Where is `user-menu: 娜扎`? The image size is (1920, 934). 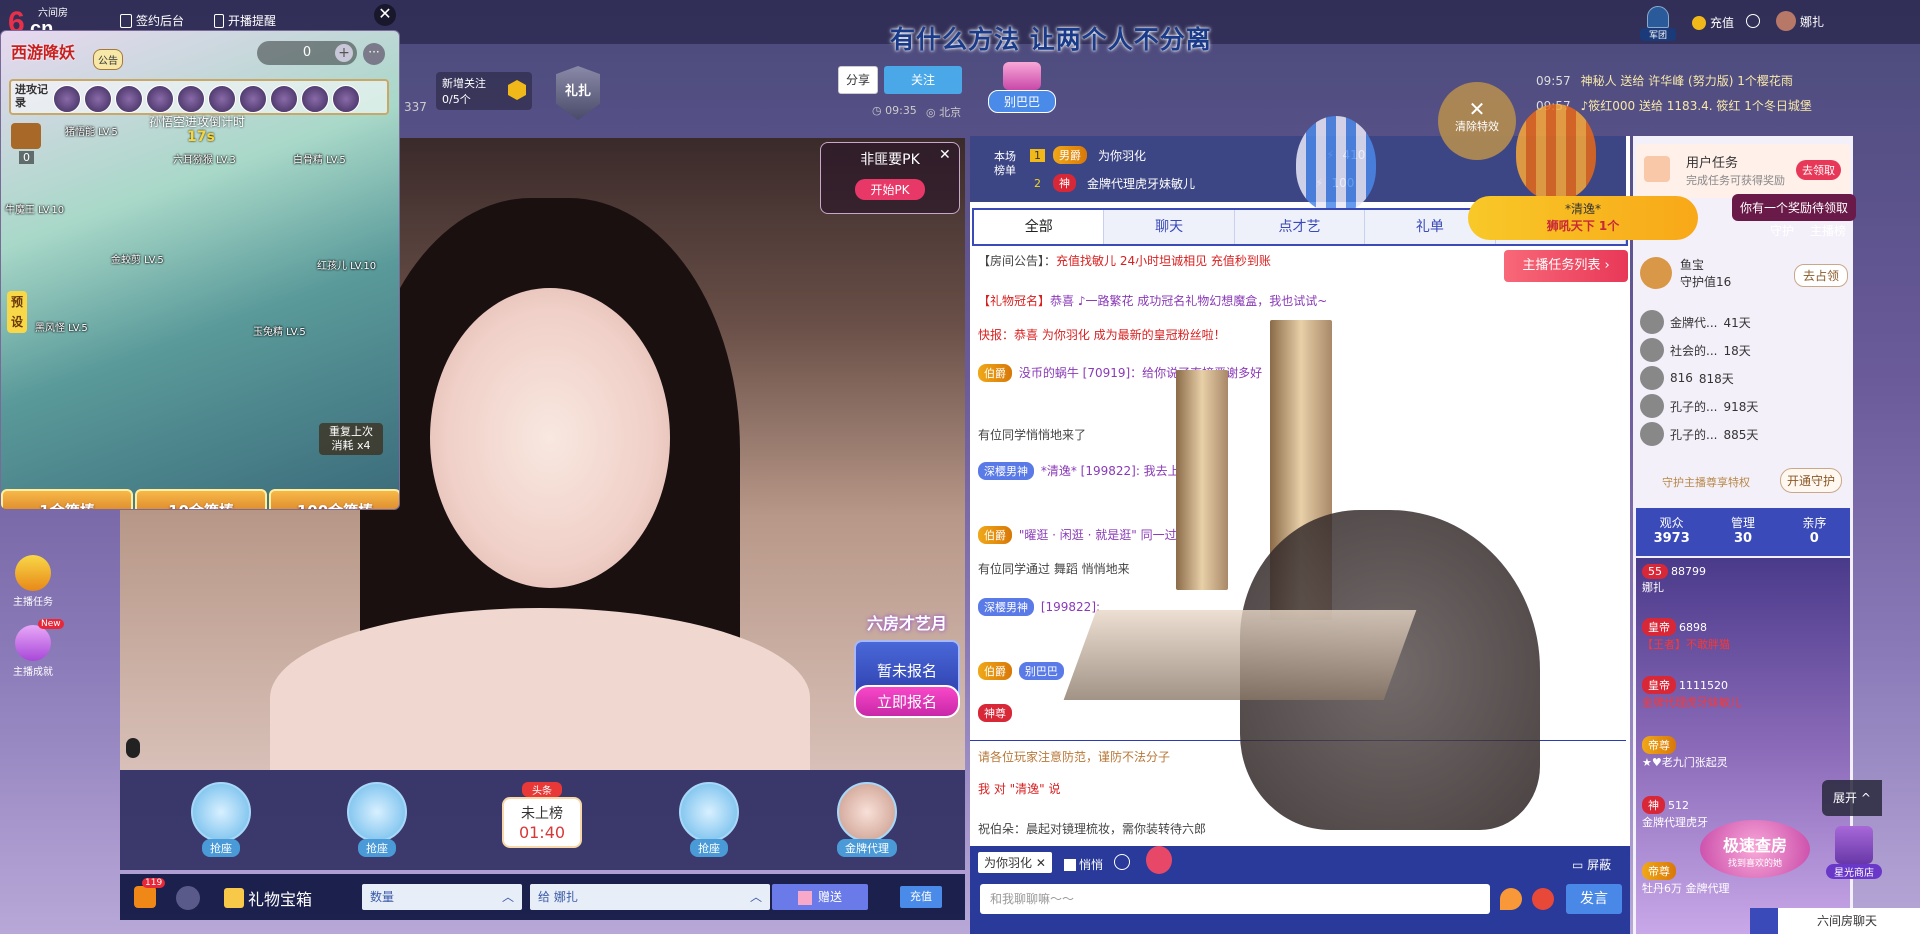
user-menu: 娜扎 is located at coordinates (1800, 21).